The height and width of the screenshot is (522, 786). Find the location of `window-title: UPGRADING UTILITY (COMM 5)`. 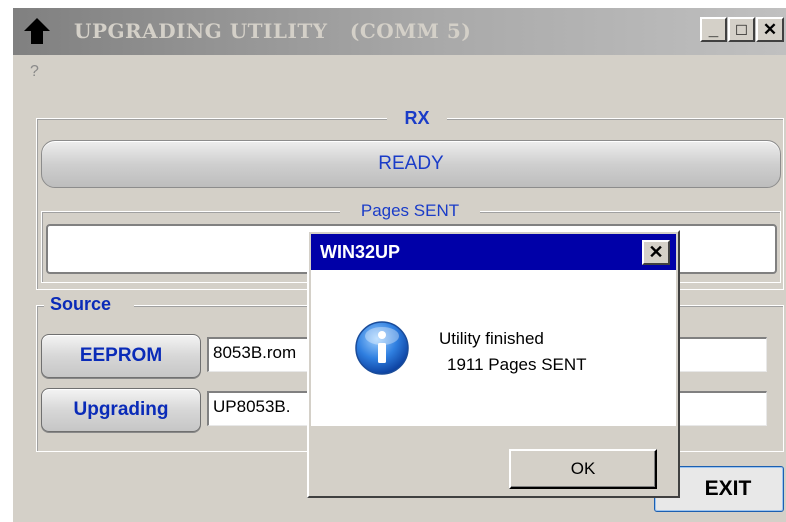

window-title: UPGRADING UTILITY (COMM 5) is located at coordinates (273, 31).